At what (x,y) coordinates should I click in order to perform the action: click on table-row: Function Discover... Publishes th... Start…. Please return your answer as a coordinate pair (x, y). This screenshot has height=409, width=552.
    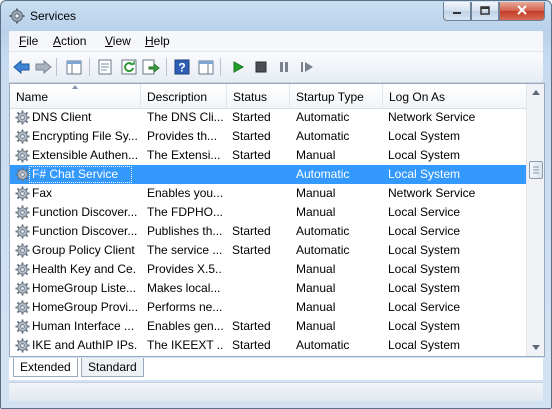
    Looking at the image, I should click on (268, 231).